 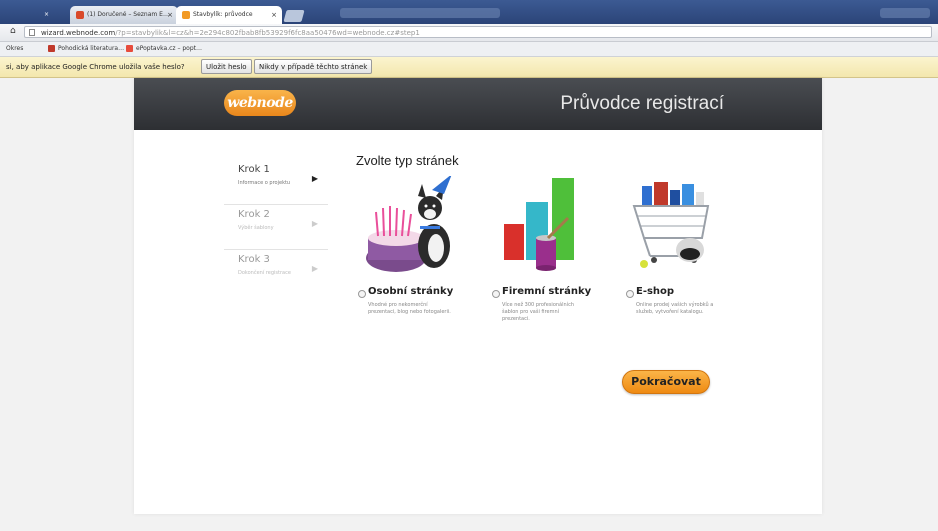 I want to click on option-eshop-label: E-shop, so click(x=655, y=291).